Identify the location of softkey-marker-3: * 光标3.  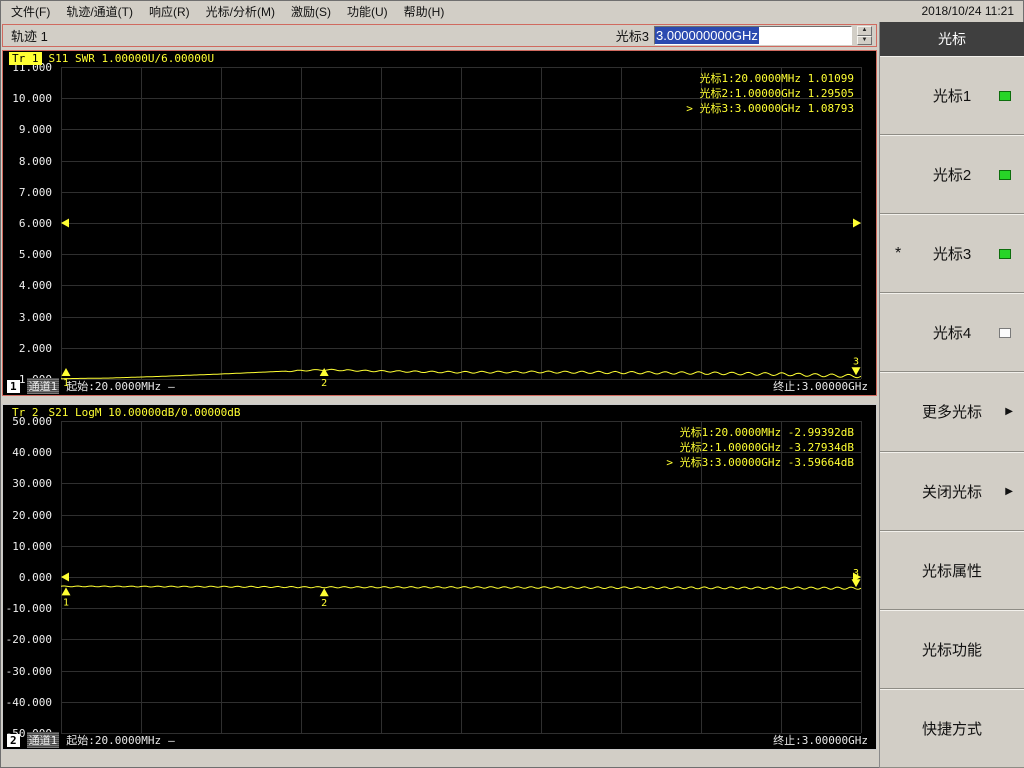
(952, 254).